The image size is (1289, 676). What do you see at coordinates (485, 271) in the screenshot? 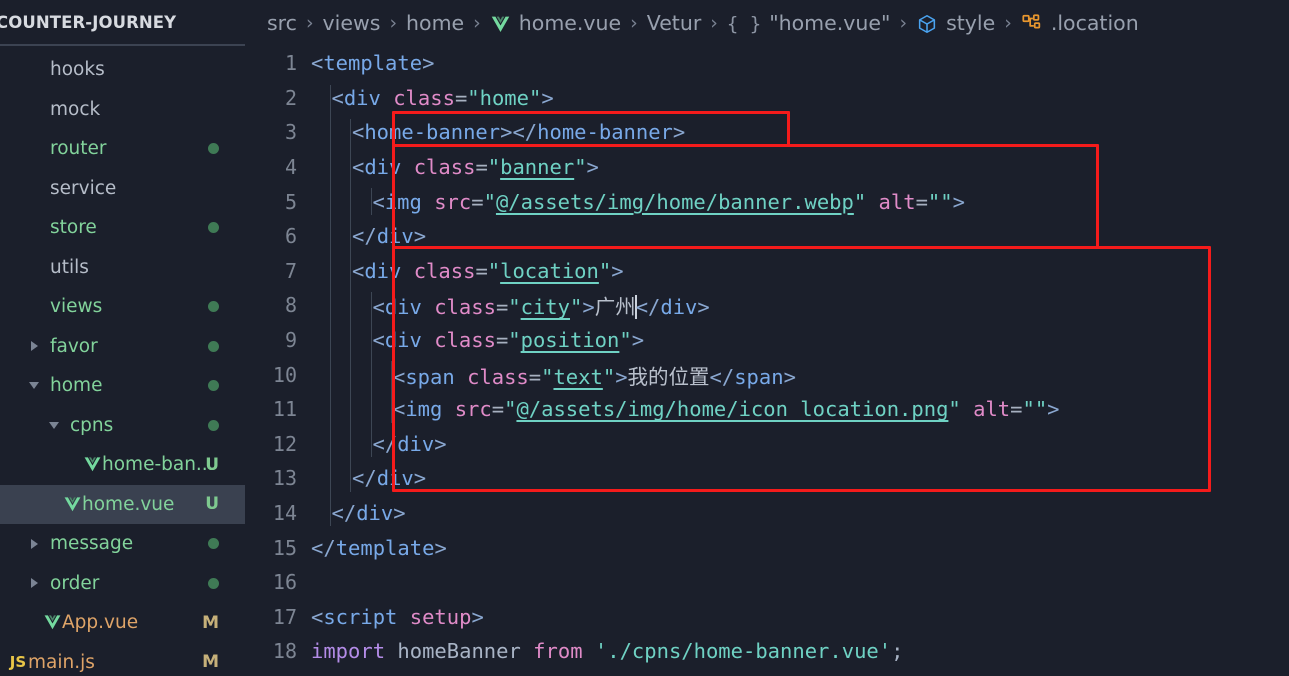
I see `code-text: <div class="location">` at bounding box center [485, 271].